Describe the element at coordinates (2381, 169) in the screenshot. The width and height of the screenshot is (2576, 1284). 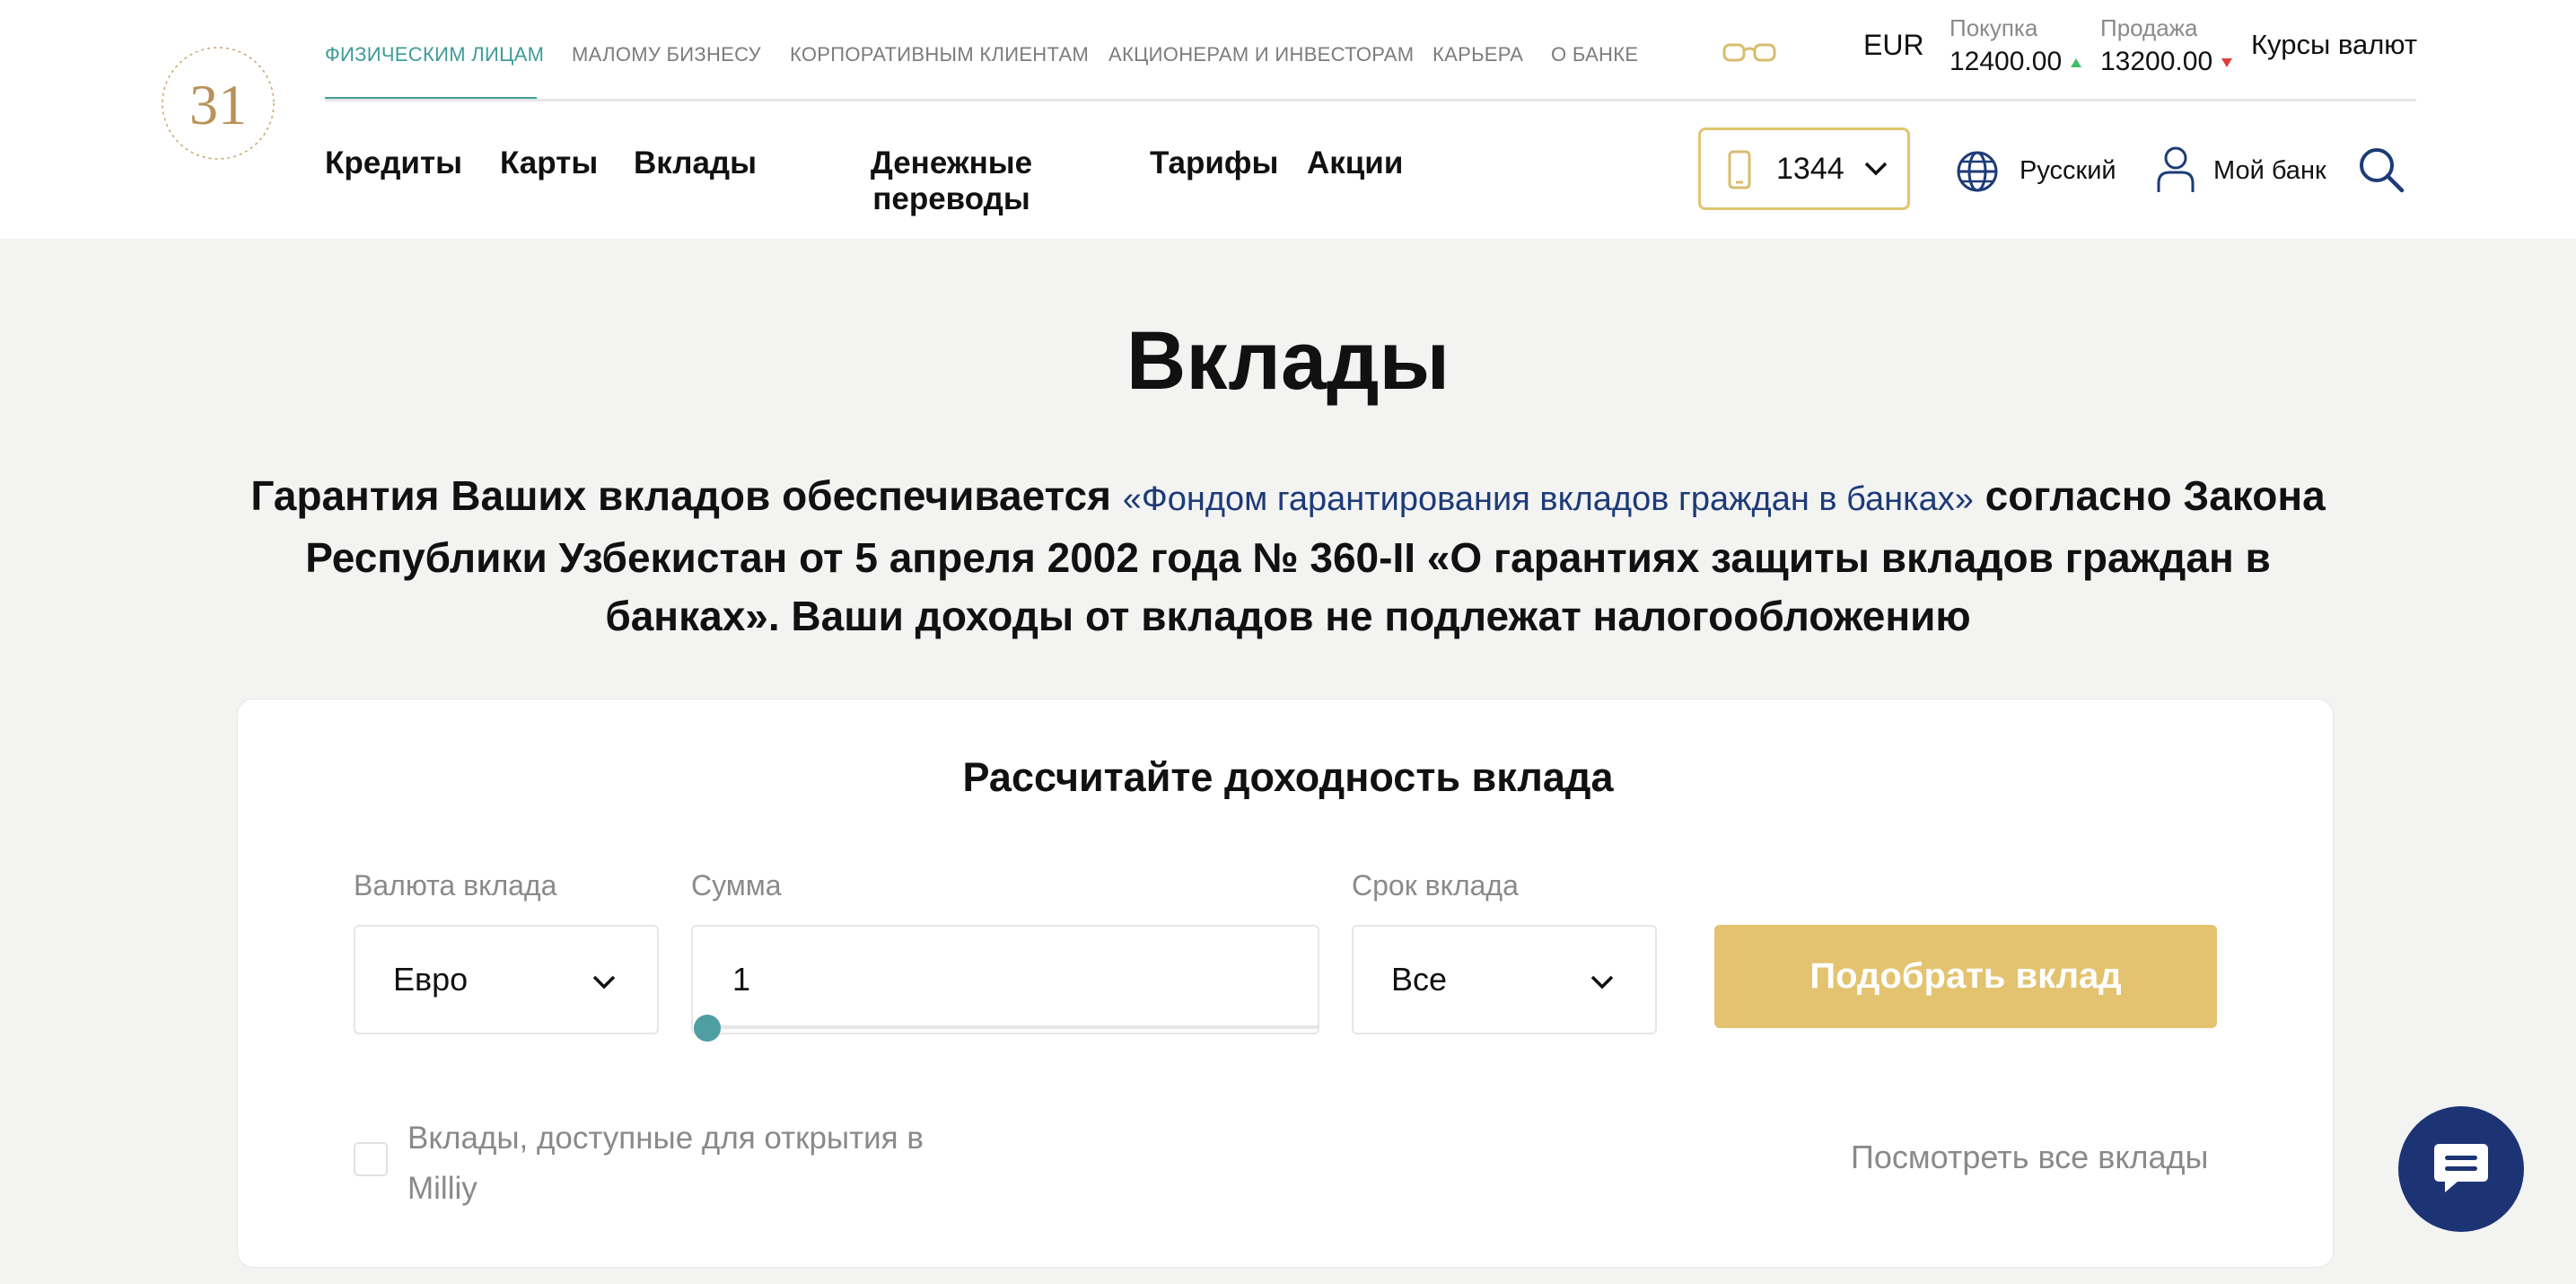
I see `search-icon` at that location.